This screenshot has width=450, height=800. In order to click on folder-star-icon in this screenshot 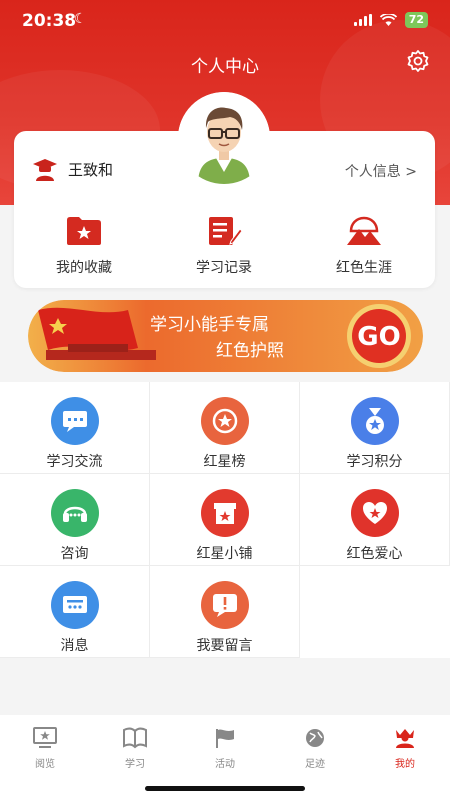, I will do `click(84, 231)`.